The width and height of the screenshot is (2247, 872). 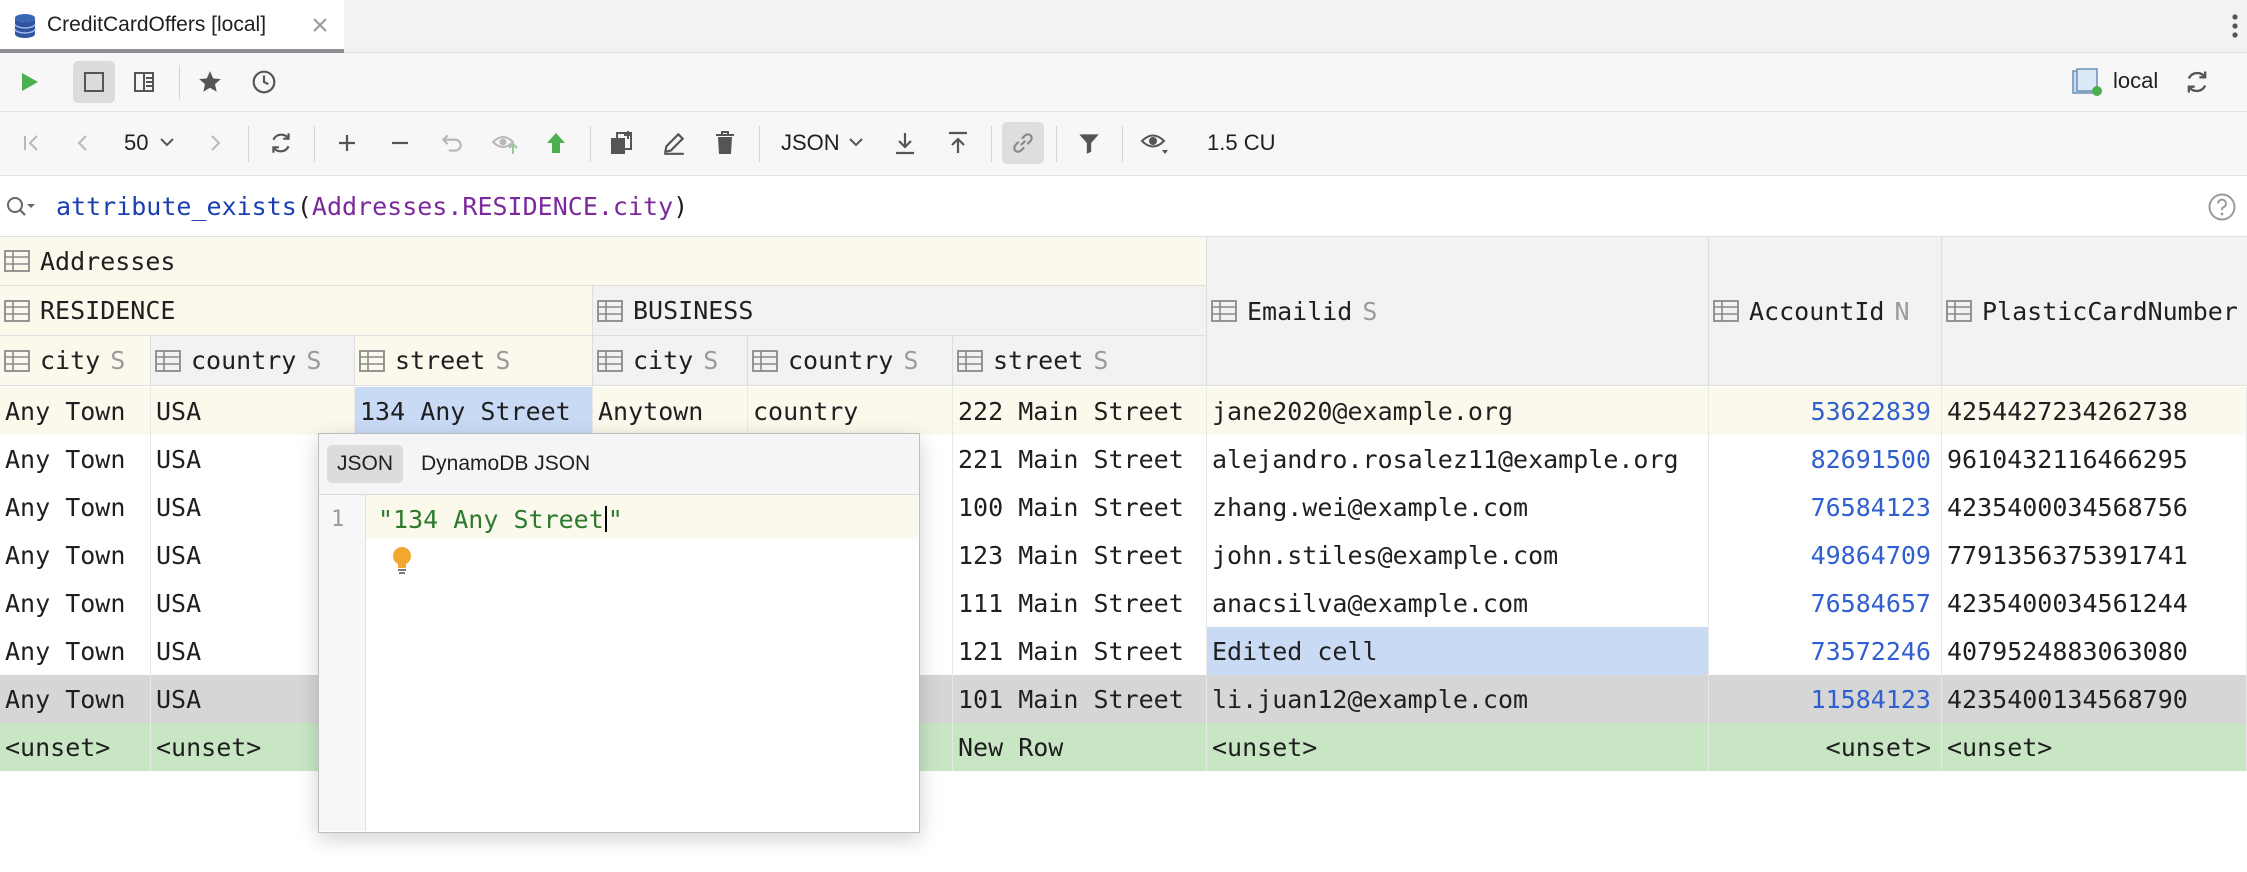 I want to click on cell-business-street: 101 Main Street, so click(x=1080, y=699).